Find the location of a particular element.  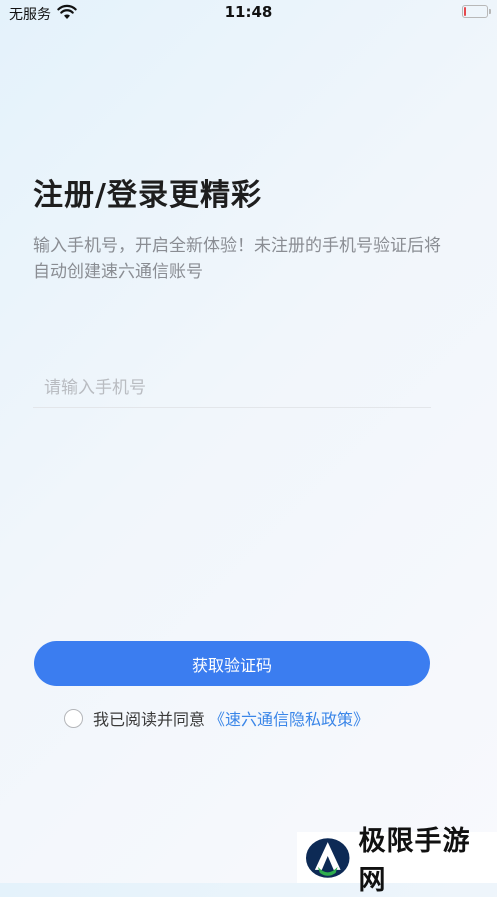

agreement-checkbox is located at coordinates (73, 718).